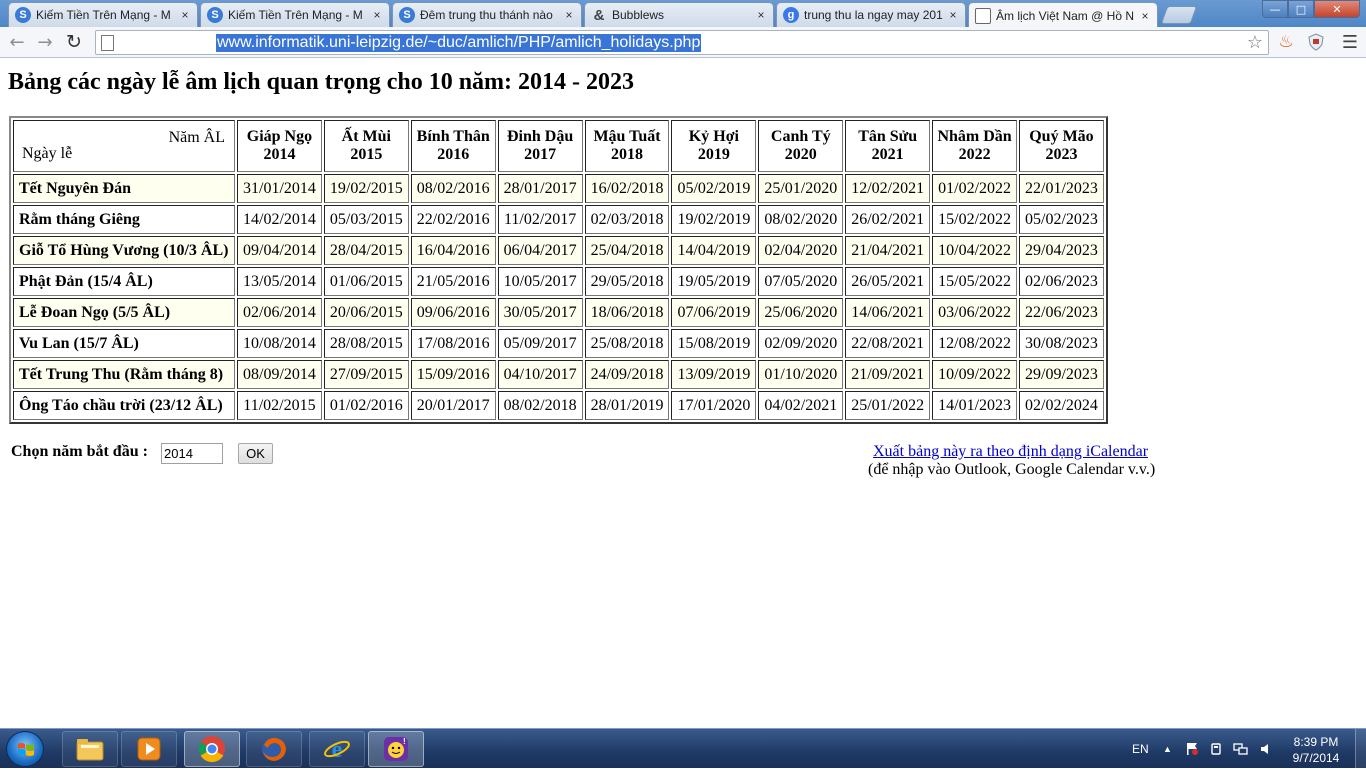  I want to click on year-column-header: Ất Mùi 2015, so click(366, 146).